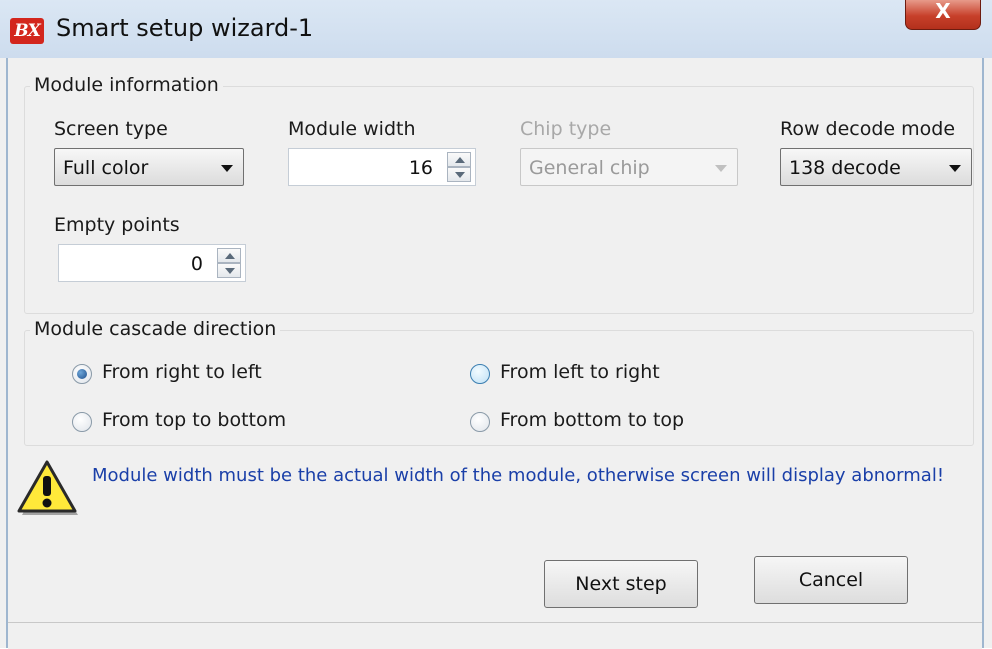  Describe the element at coordinates (117, 225) in the screenshot. I see `empty-points-label: Empty points` at that location.